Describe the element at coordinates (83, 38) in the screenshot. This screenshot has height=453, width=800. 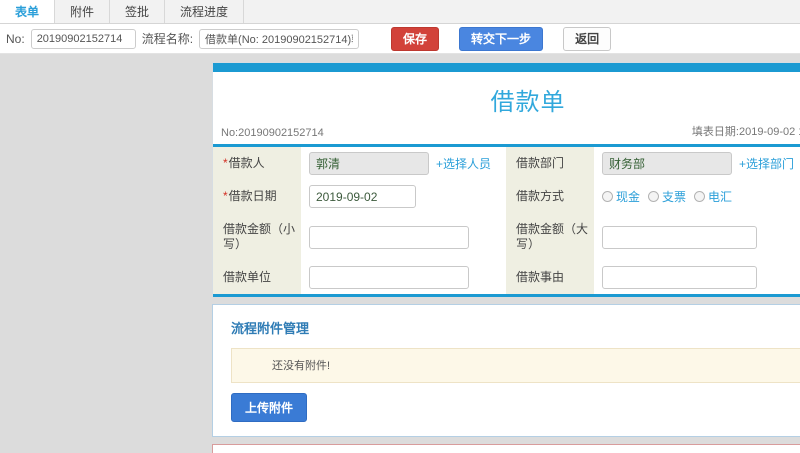
I see `no-input` at that location.